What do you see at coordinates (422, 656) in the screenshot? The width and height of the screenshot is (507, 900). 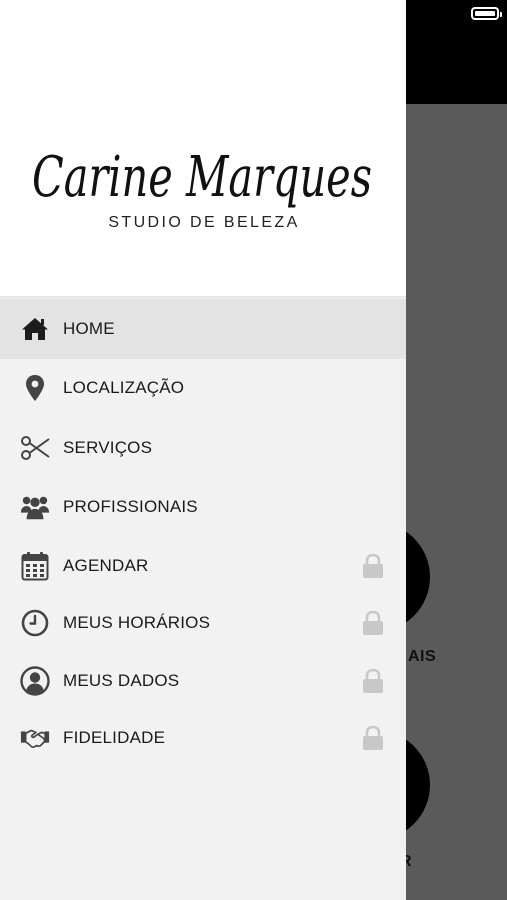 I see `background-category-label: AIS` at bounding box center [422, 656].